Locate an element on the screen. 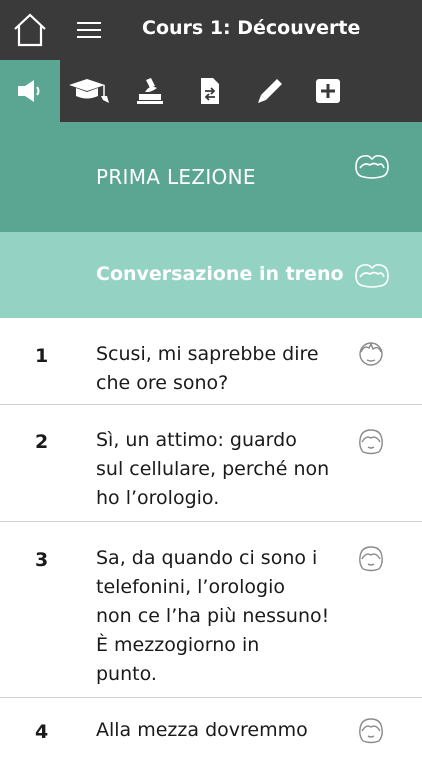 Image resolution: width=422 pixels, height=758 pixels. document-swap-icon is located at coordinates (210, 91).